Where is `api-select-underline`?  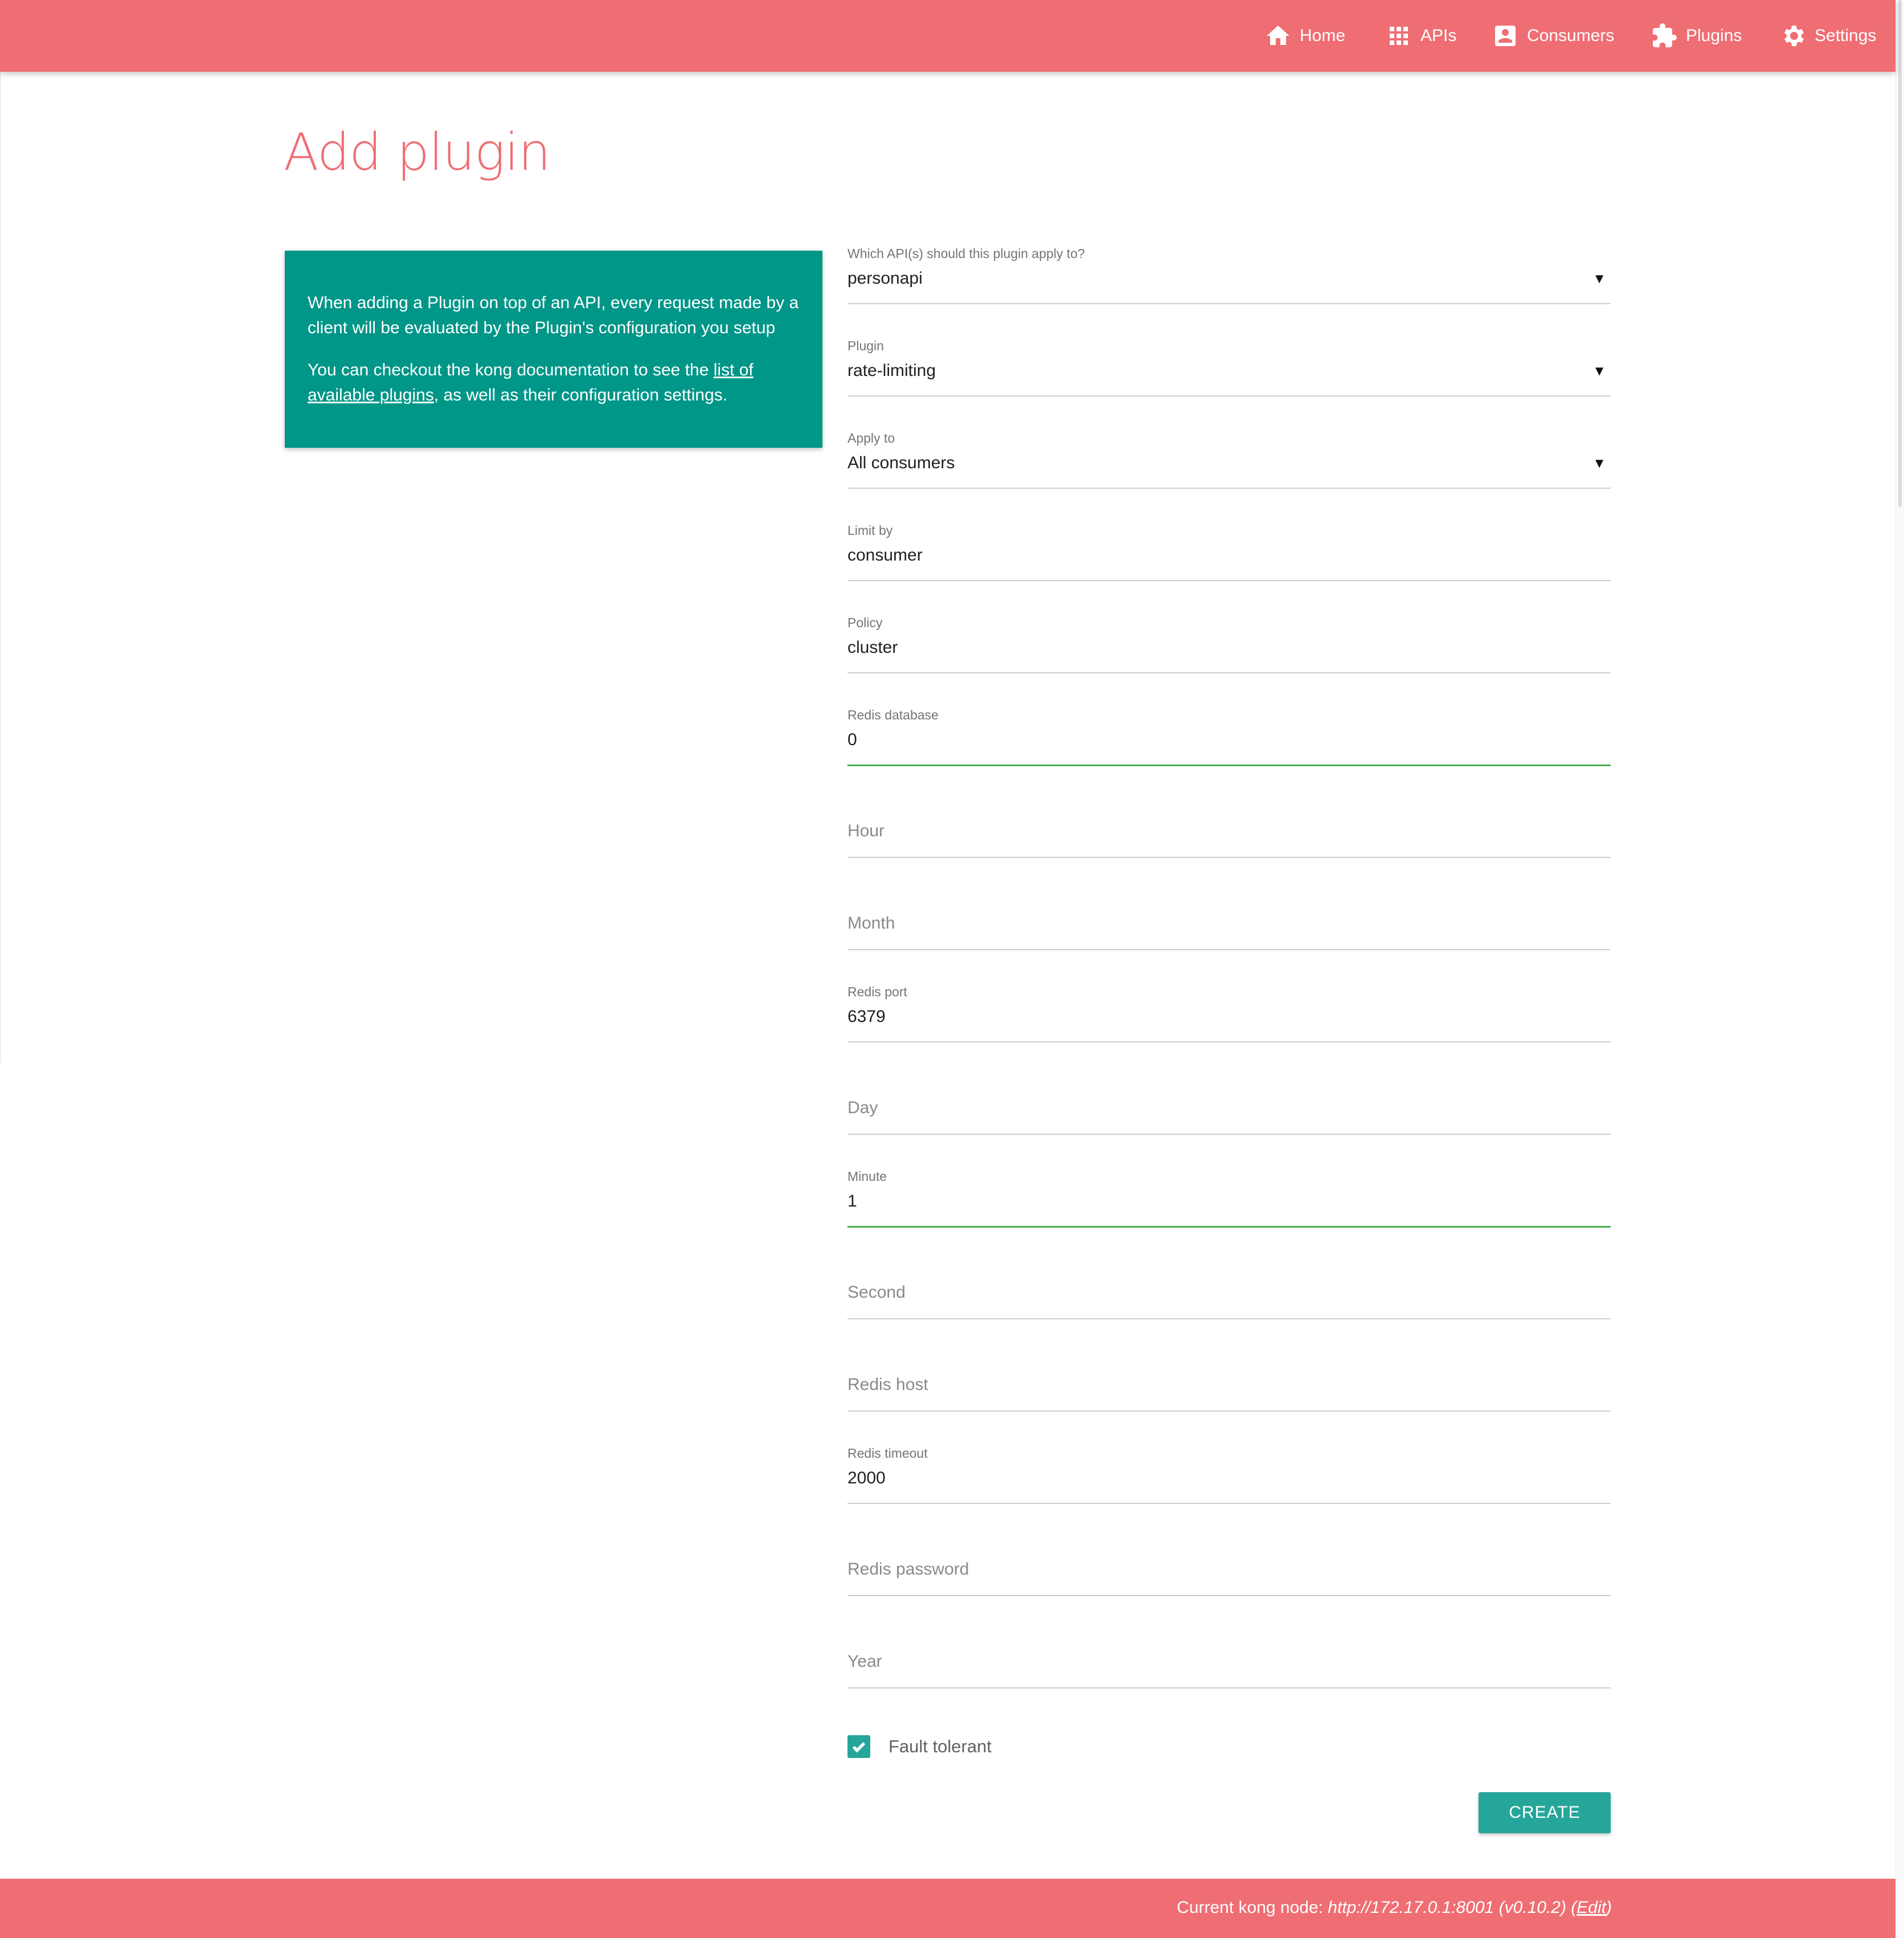
api-select-underline is located at coordinates (1229, 304).